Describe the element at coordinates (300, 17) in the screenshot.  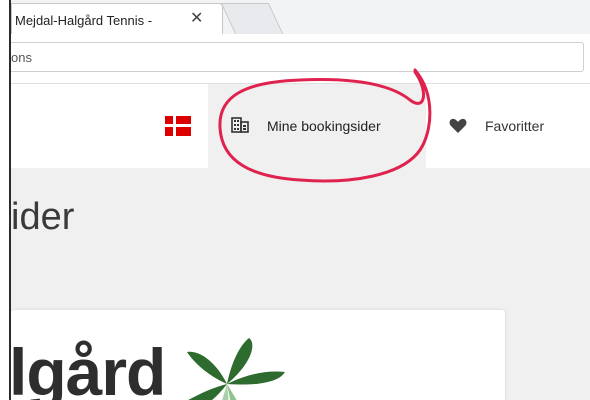
I see `browser-tab-strip: Mejdal-Halgård Tennis - ✕` at that location.